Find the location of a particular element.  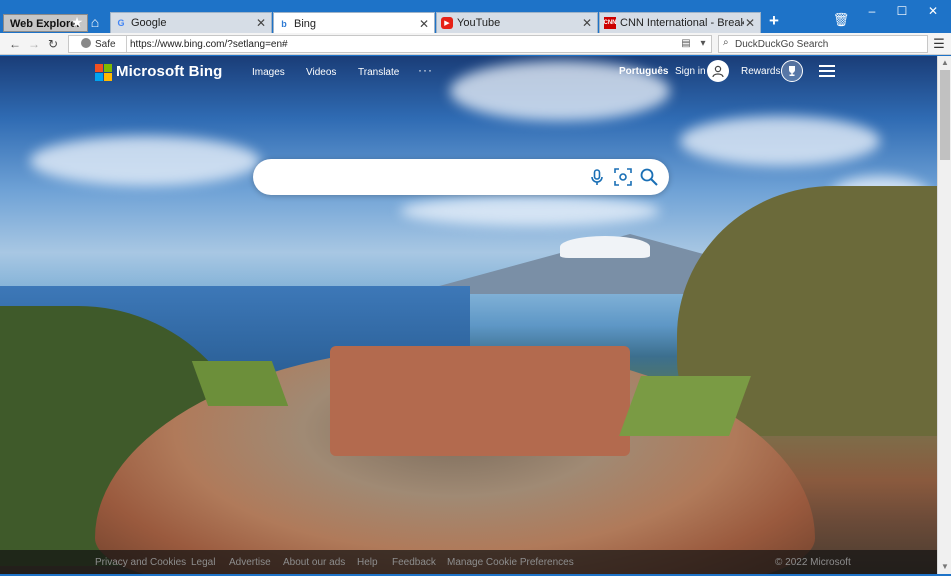

footer-link-privacy: Privacy and Cookies is located at coordinates (140, 562).